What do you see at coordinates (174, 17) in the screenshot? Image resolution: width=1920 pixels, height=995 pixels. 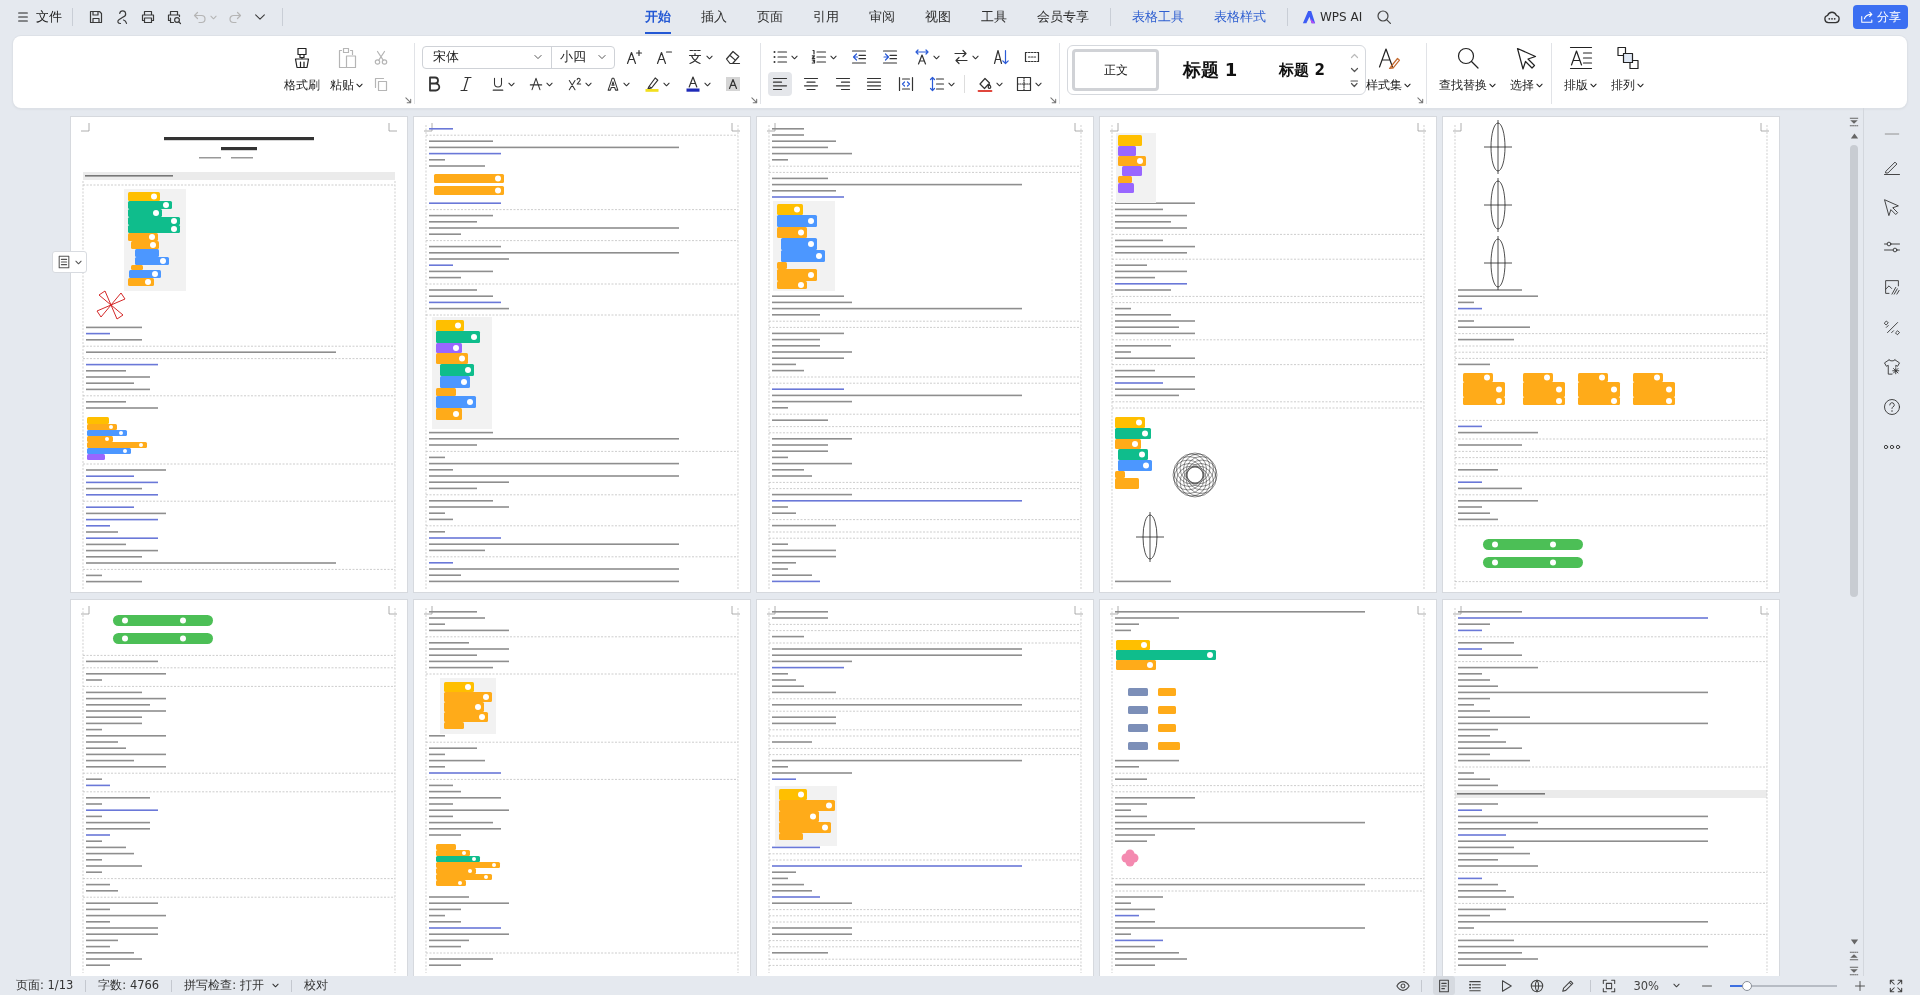 I see `print-preview-icon` at bounding box center [174, 17].